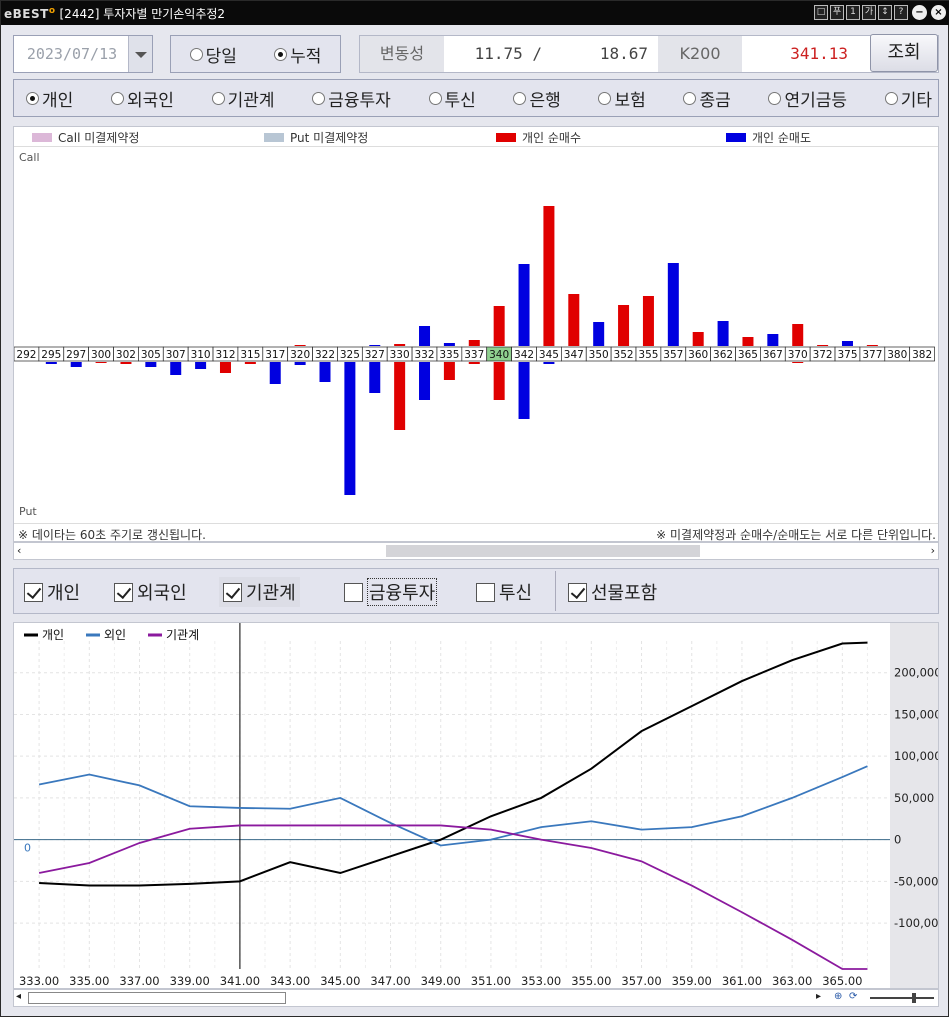 The image size is (949, 1017). Describe the element at coordinates (506, 137) in the screenshot. I see `legend-swatch` at that location.